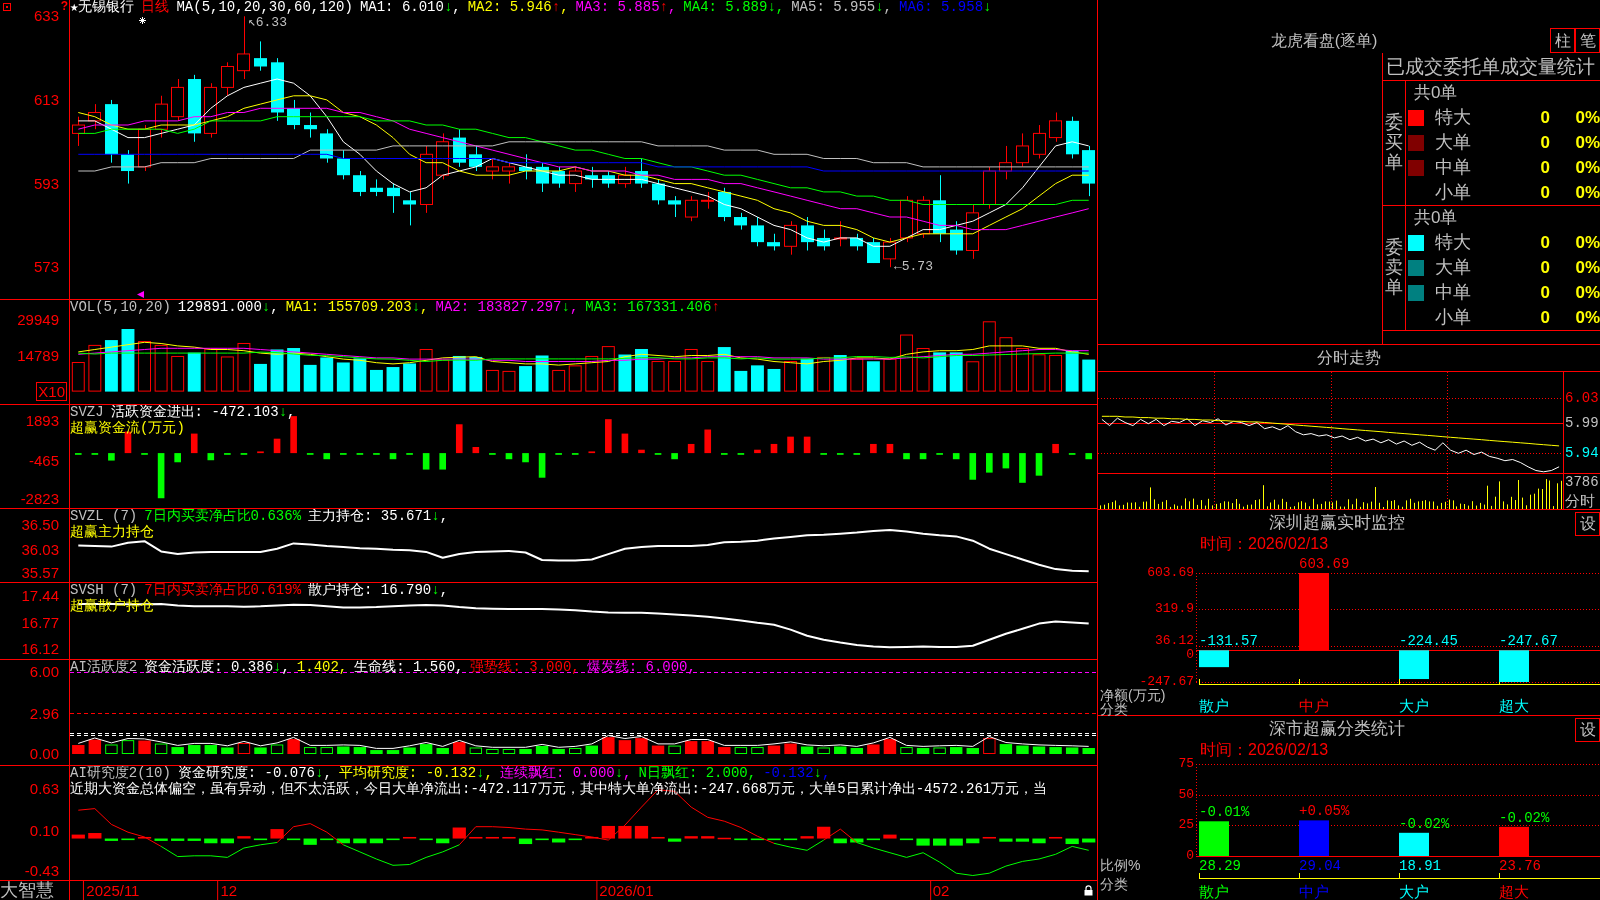 The image size is (1600, 900). What do you see at coordinates (1428, 641) in the screenshot?
I see `bar-value-label: -224.45` at bounding box center [1428, 641].